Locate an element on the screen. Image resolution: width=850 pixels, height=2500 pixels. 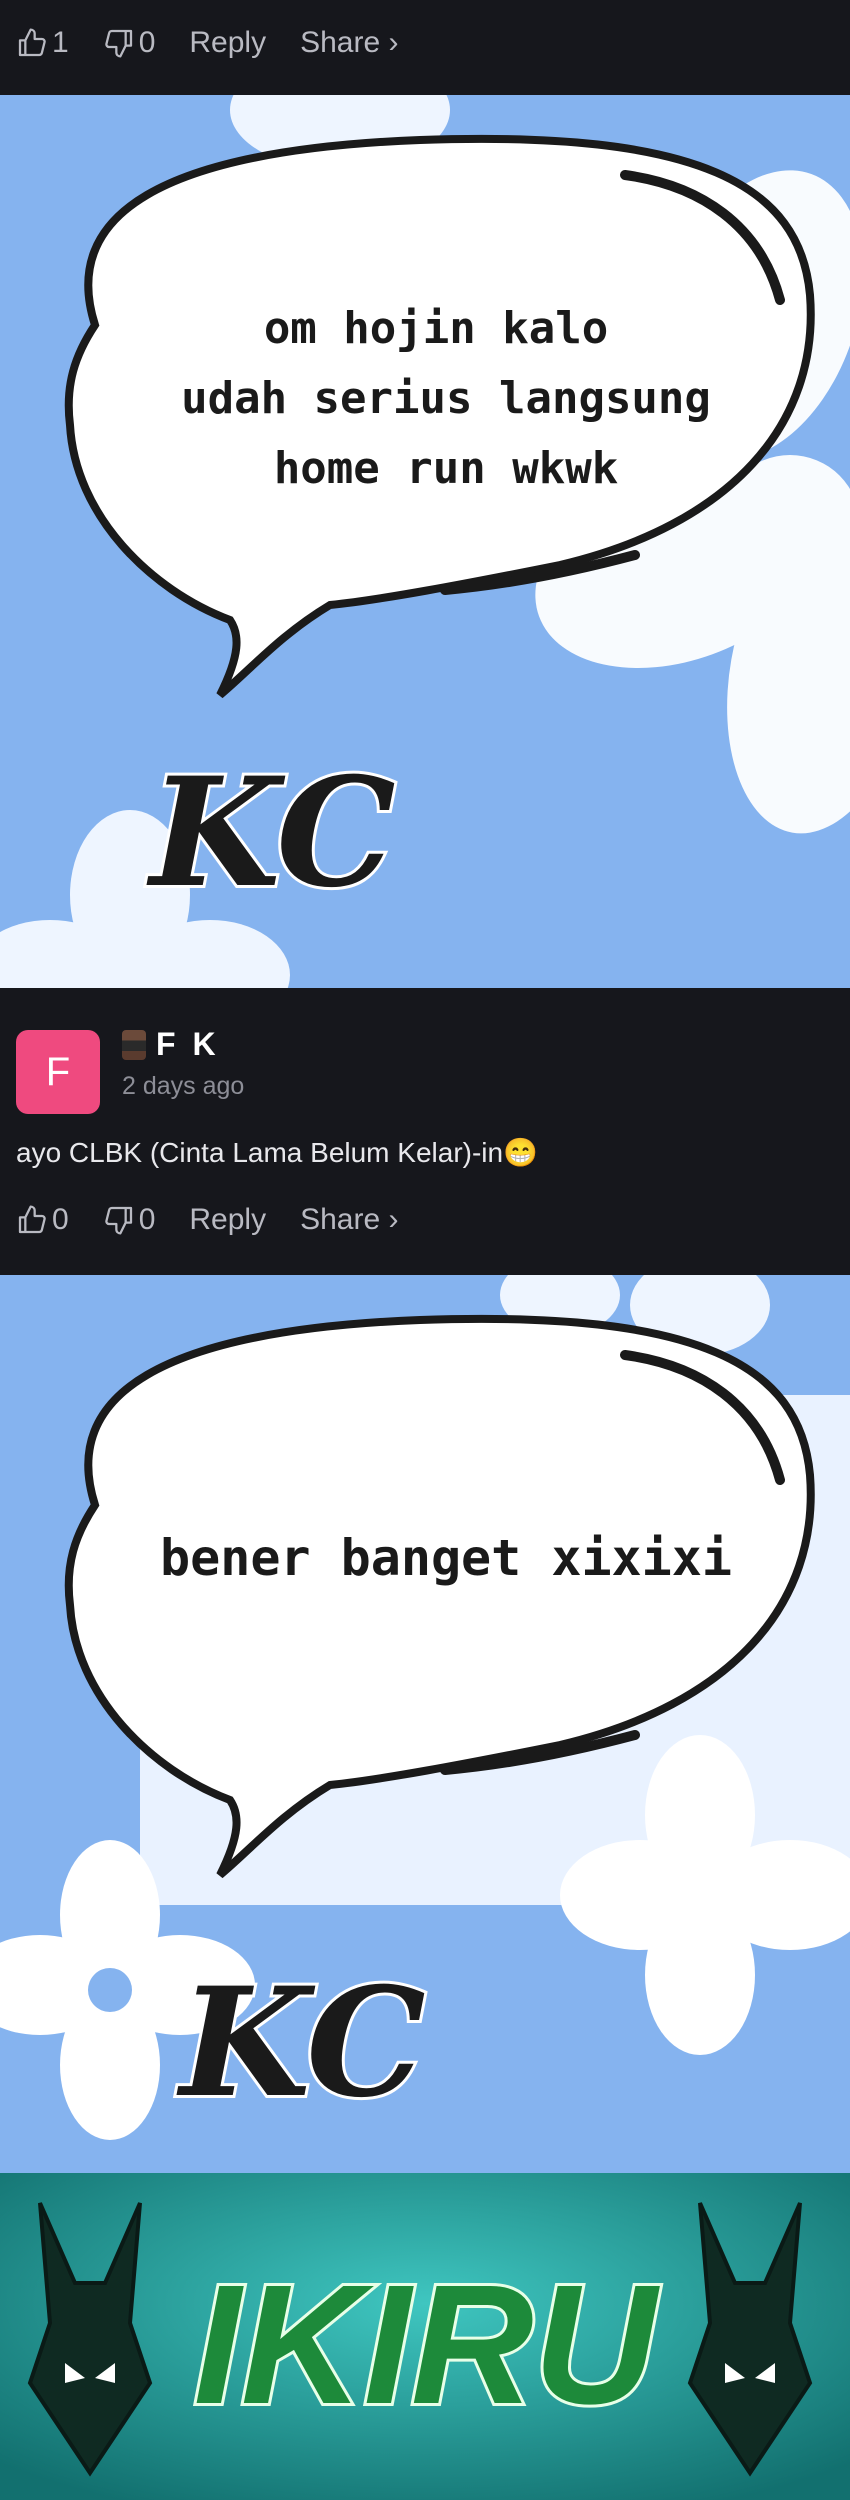
username: F K is located at coordinates (171, 1044).